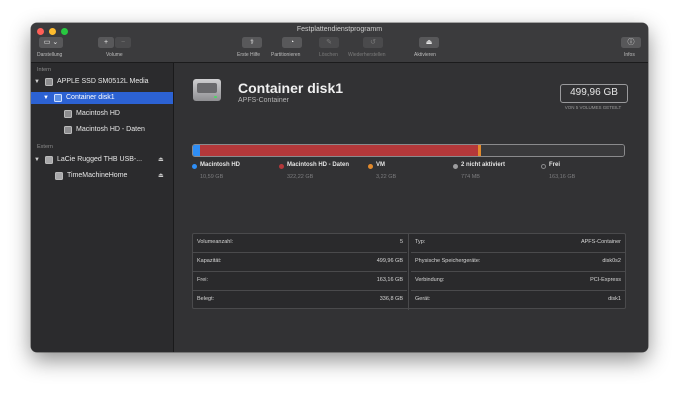 Image resolution: width=680 pixels, height=396 pixels. I want to click on plus-icon: +, so click(106, 42).